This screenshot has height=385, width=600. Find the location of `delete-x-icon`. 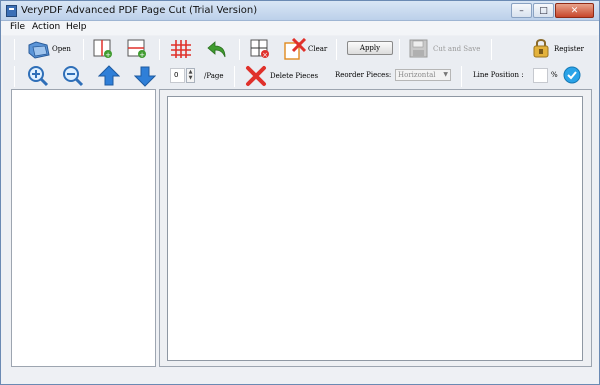

delete-x-icon is located at coordinates (256, 76).